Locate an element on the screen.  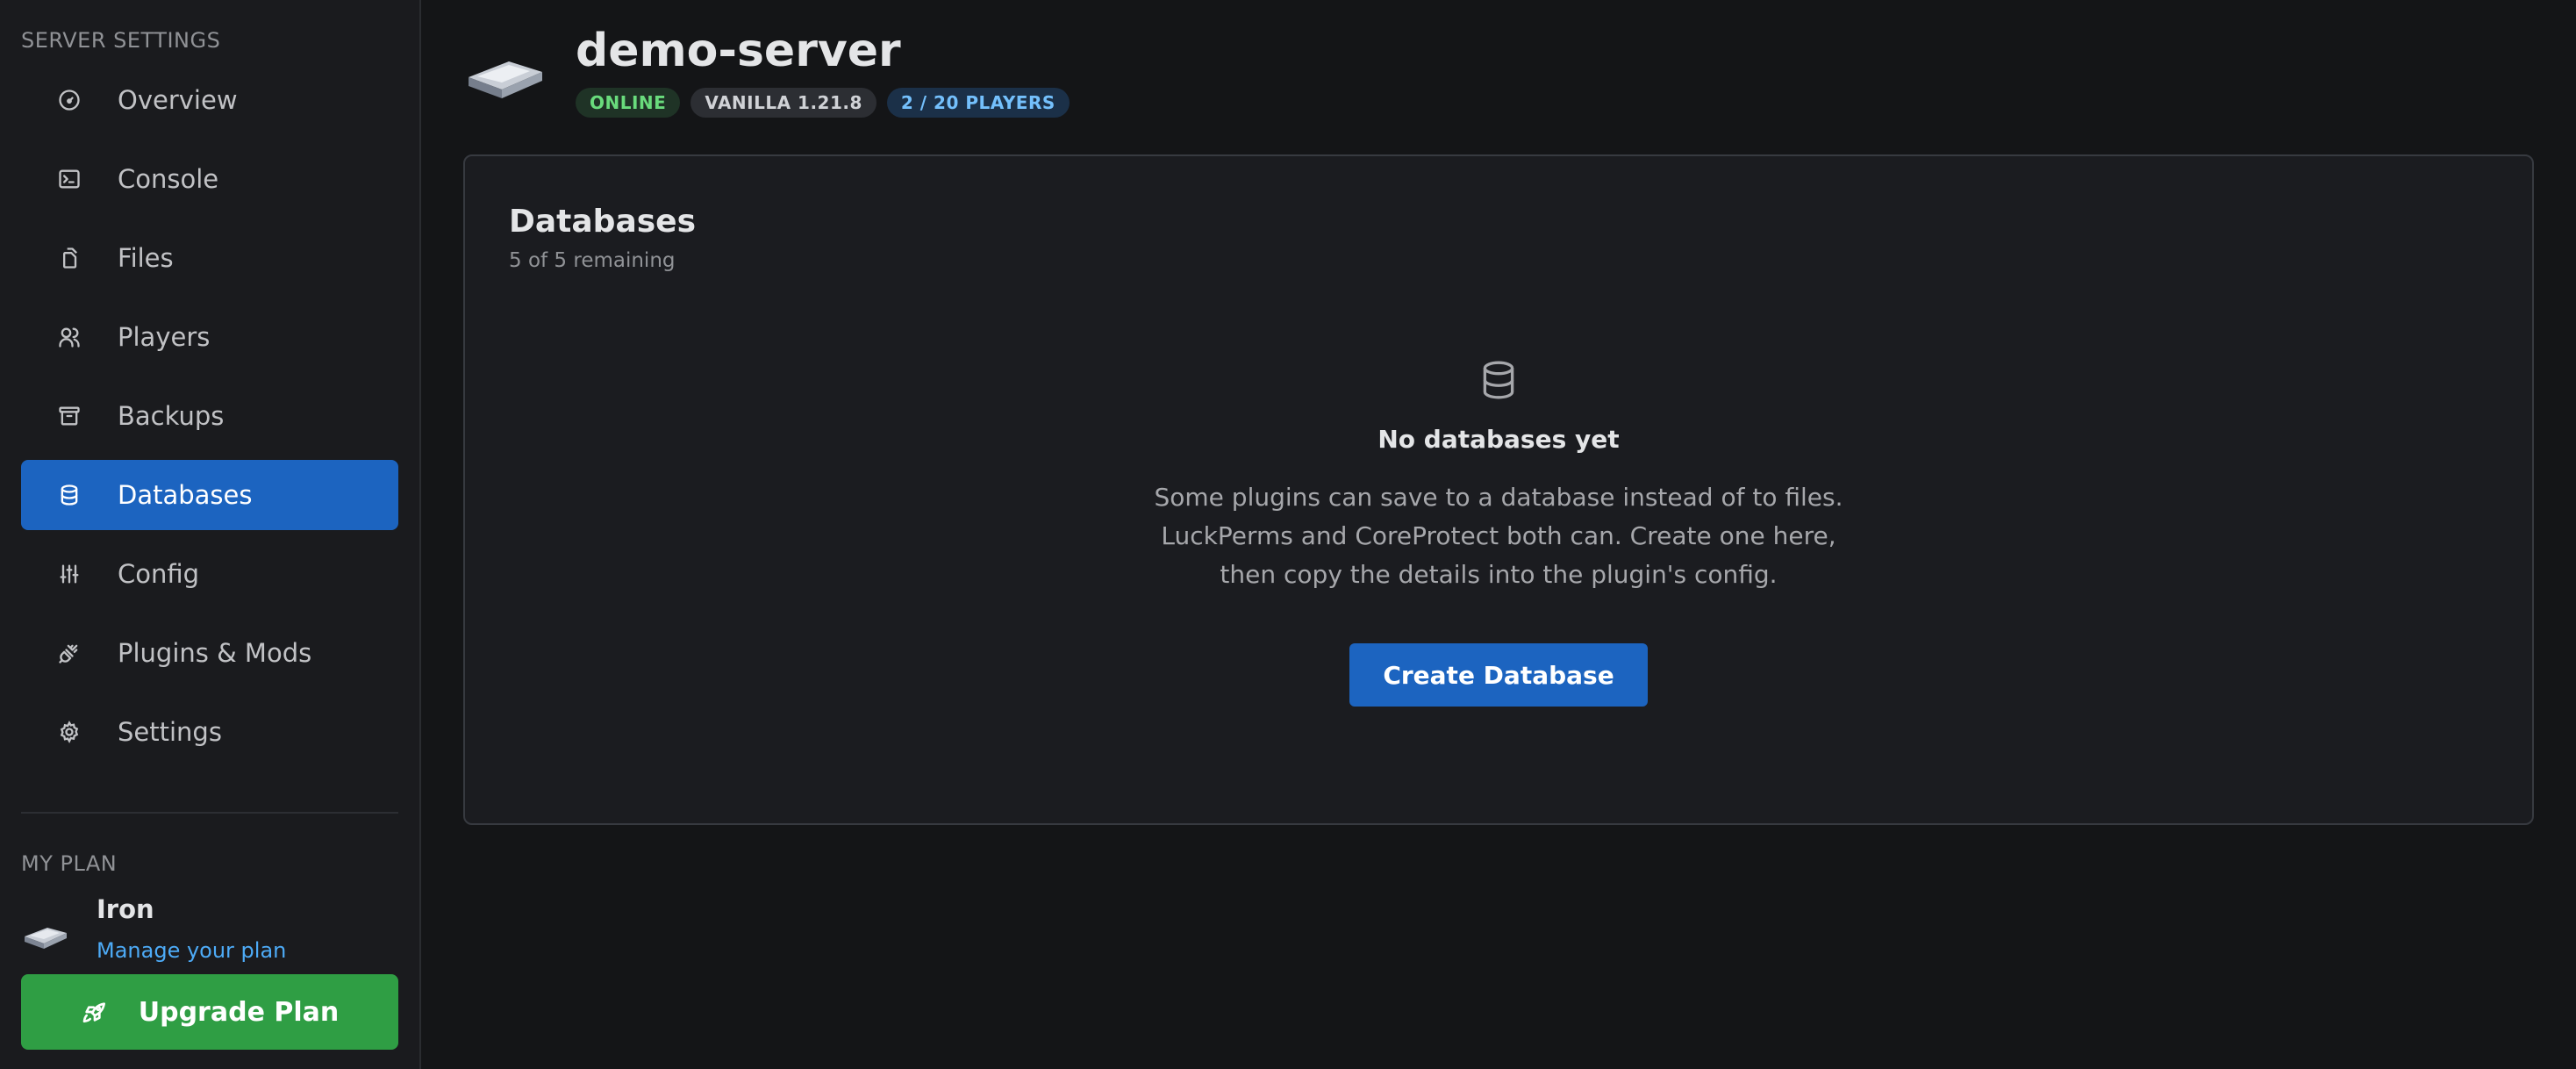
sidebar-item-config: Config is located at coordinates (209, 574).